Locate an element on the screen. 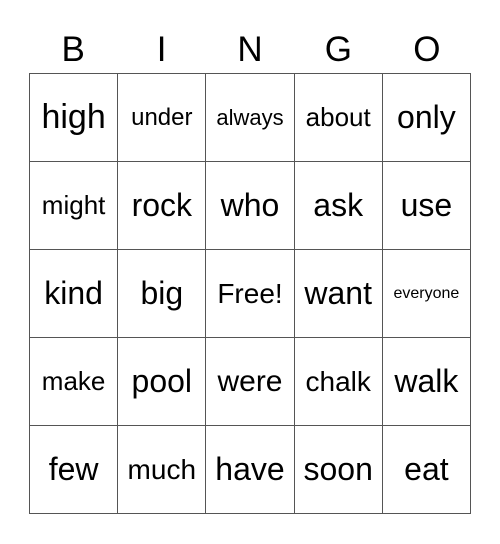  bingo-cell: about is located at coordinates (338, 118).